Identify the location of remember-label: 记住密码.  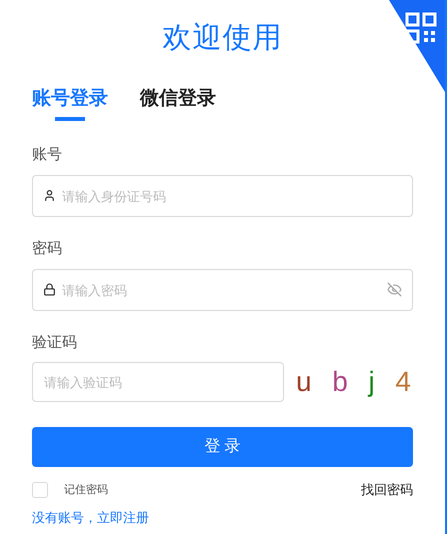
(86, 490).